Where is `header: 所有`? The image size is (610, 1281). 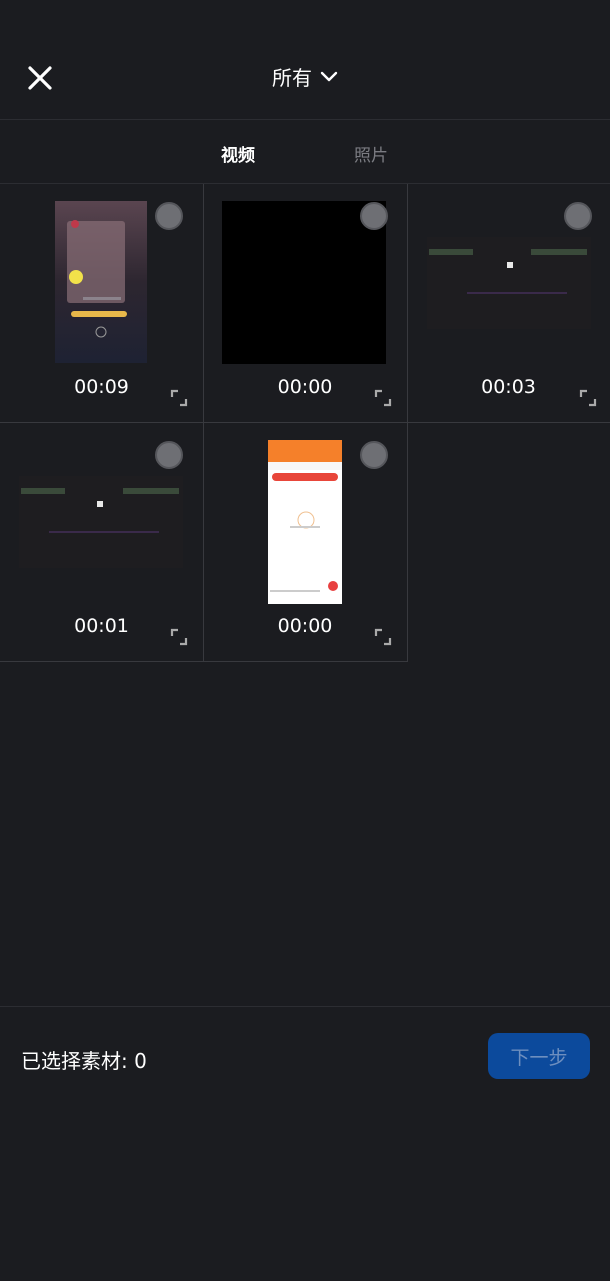
header: 所有 is located at coordinates (305, 60).